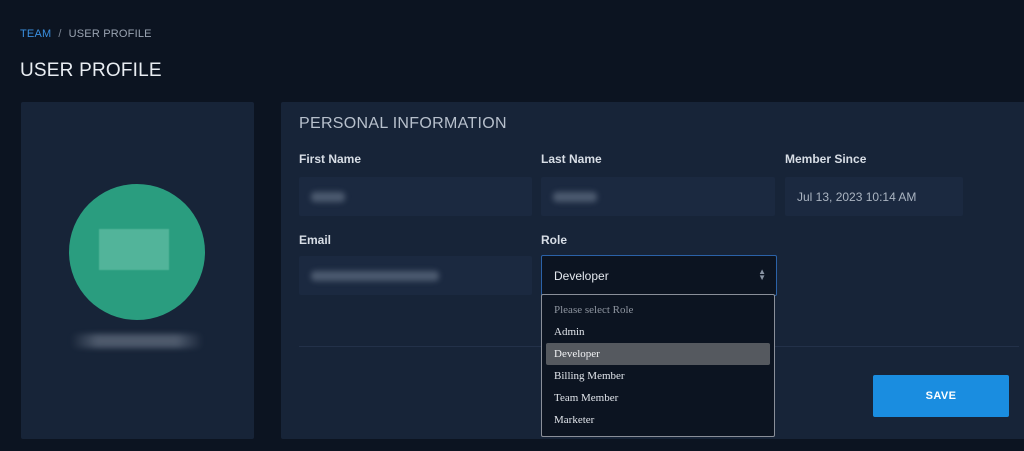 The height and width of the screenshot is (451, 1024). Describe the element at coordinates (35, 34) in the screenshot. I see `breadcrumb-team-link: TEAM` at that location.